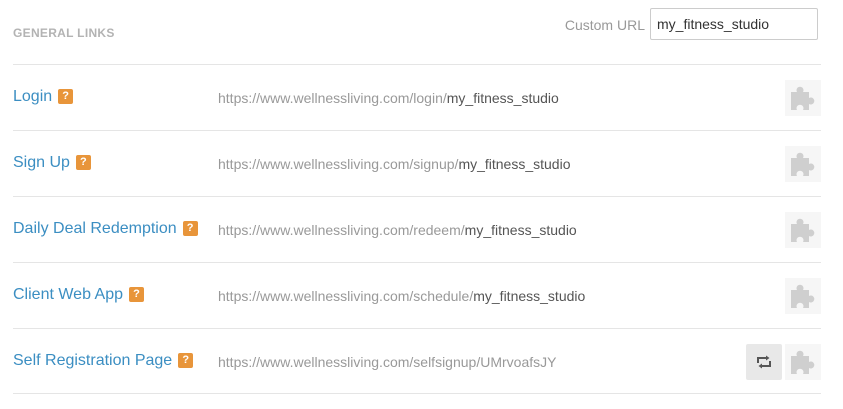  What do you see at coordinates (68, 294) in the screenshot?
I see `link-label: Client Web App` at bounding box center [68, 294].